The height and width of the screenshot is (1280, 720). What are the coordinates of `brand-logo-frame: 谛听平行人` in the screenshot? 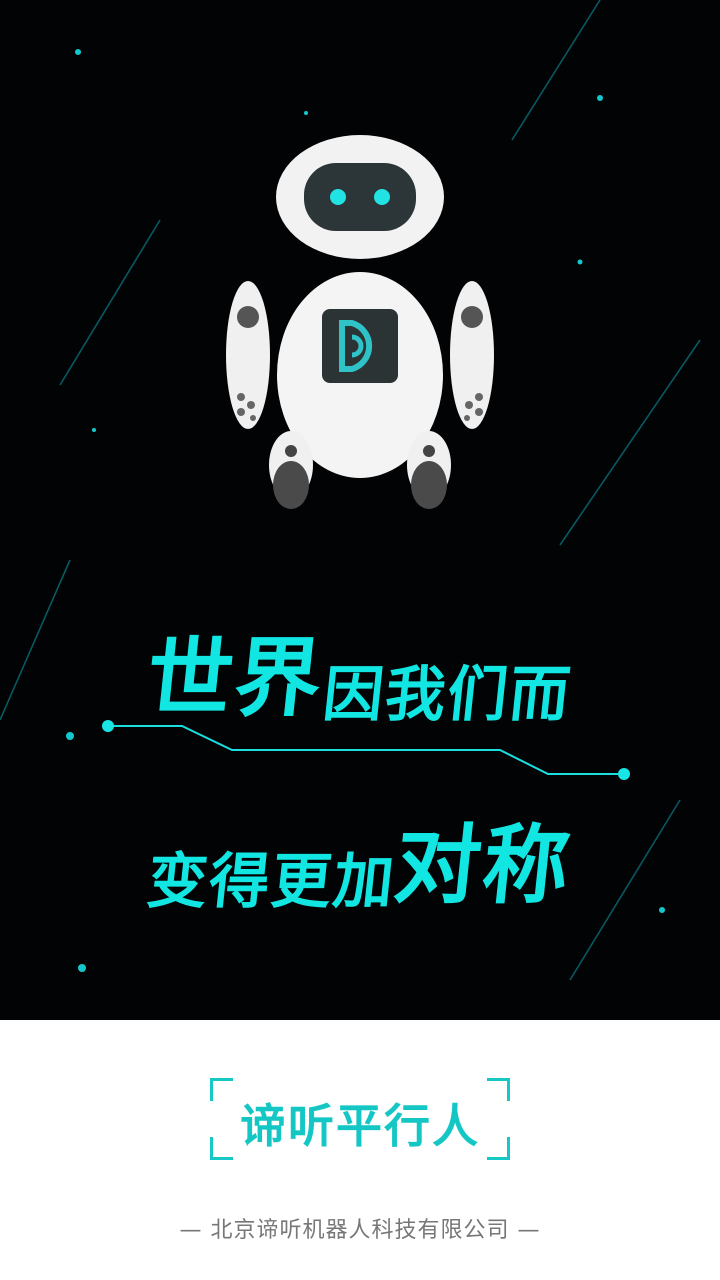 It's located at (360, 1119).